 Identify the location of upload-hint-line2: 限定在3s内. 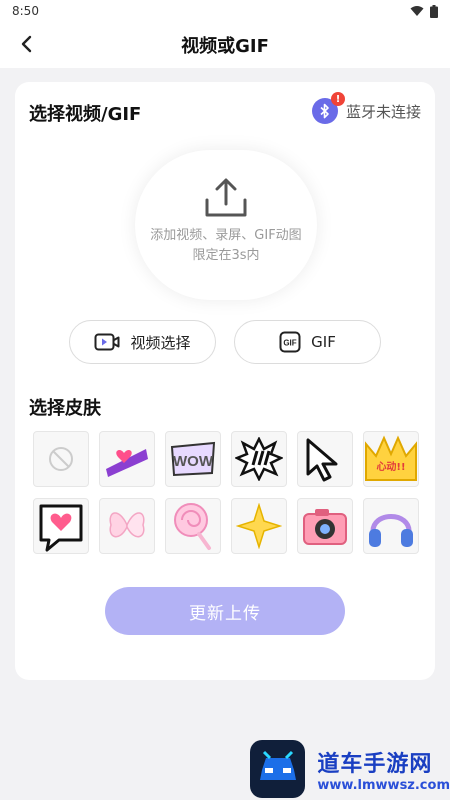
(226, 255).